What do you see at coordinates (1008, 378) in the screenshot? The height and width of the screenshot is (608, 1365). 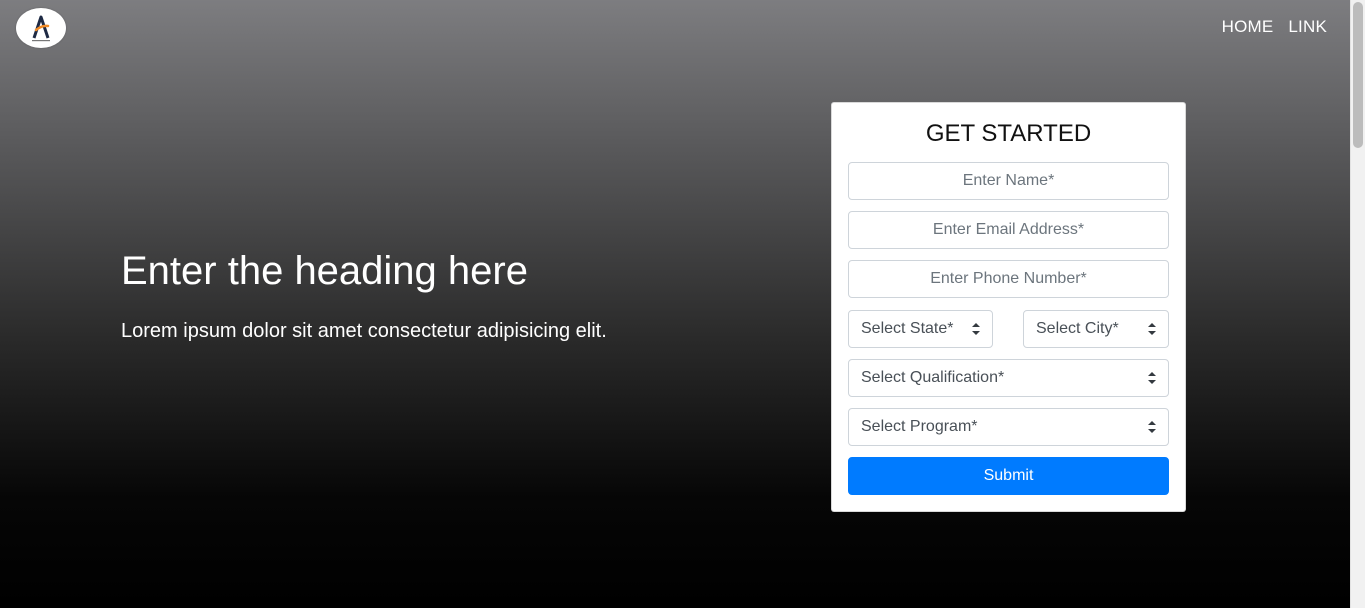 I see `qualification-select: Select Qualification*` at bounding box center [1008, 378].